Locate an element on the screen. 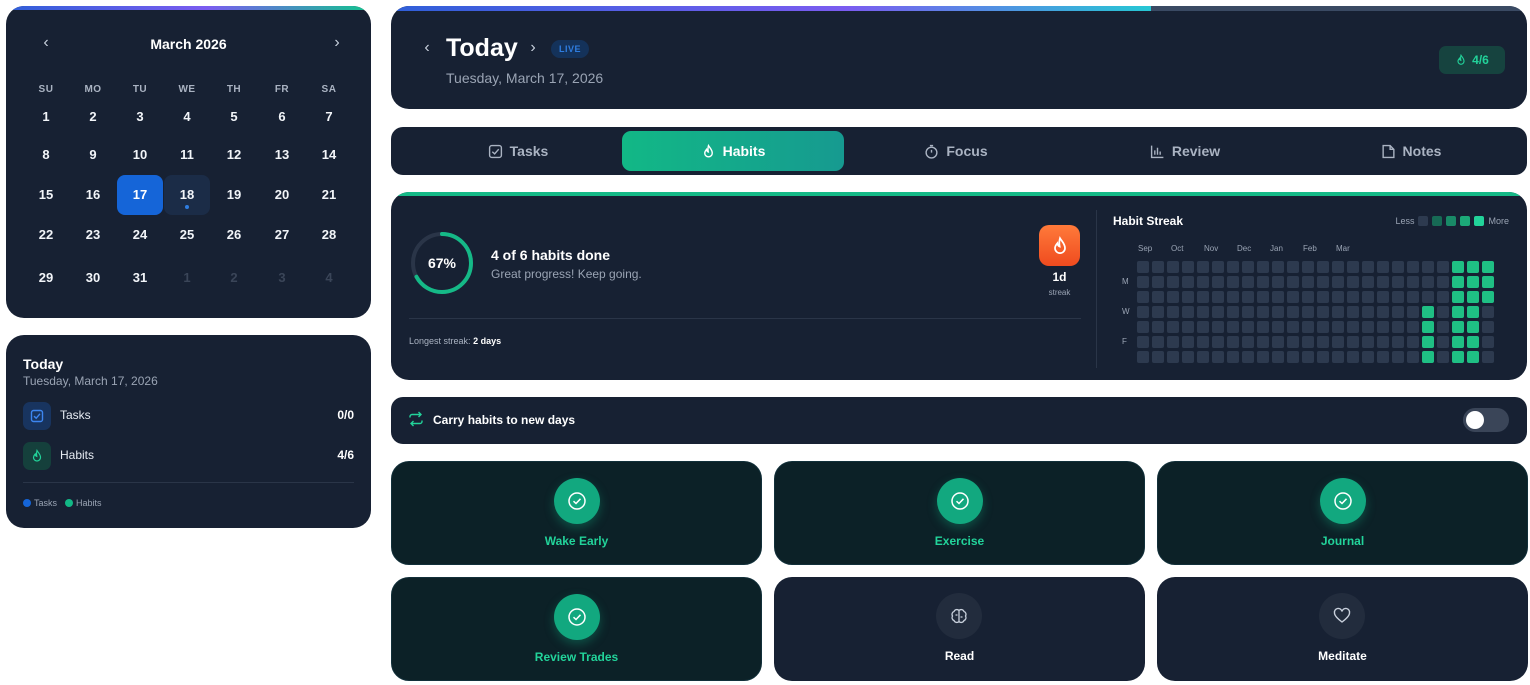 This screenshot has width=1530, height=685. calendar-day: 2 is located at coordinates (93, 117).